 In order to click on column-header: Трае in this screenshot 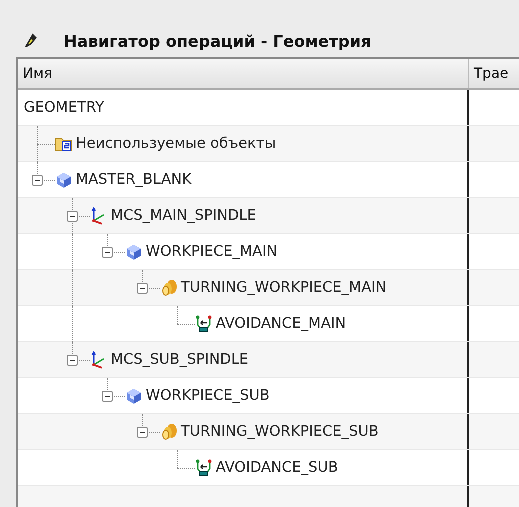, I will do `click(494, 73)`.